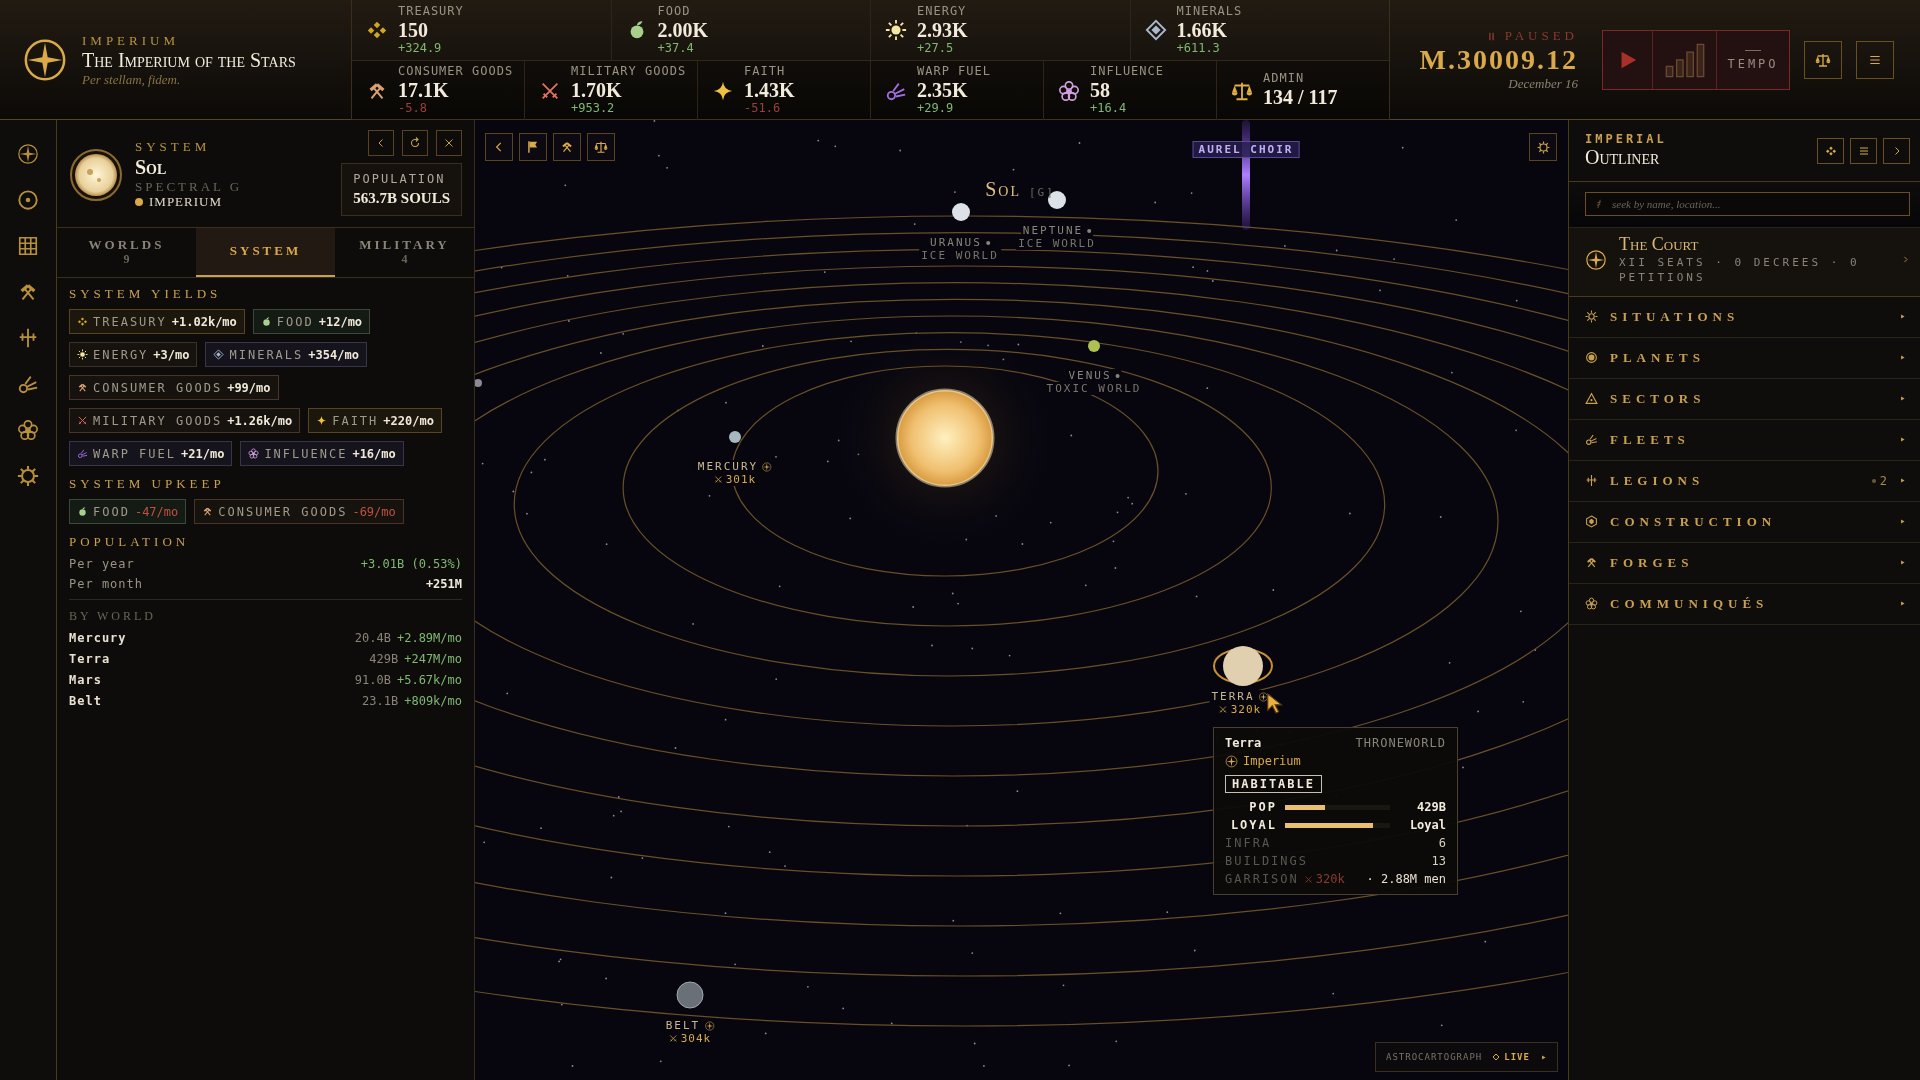 The image size is (1920, 1080). What do you see at coordinates (1223, 710) in the screenshot?
I see `swords-icon` at bounding box center [1223, 710].